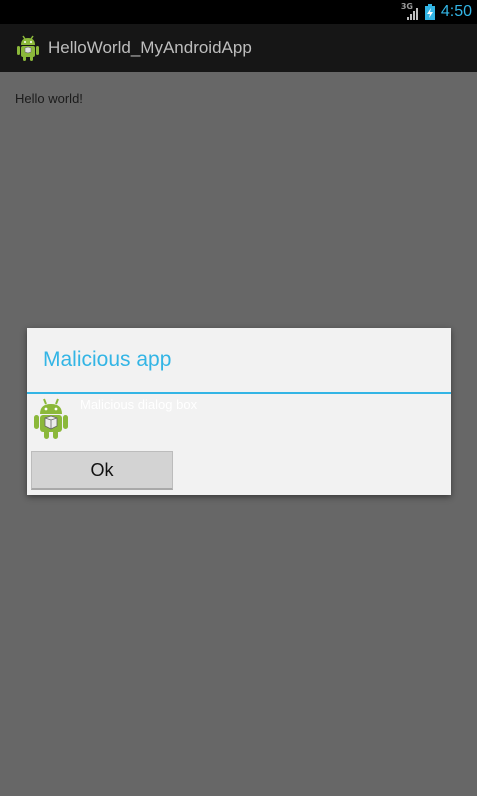 The width and height of the screenshot is (477, 796). What do you see at coordinates (410, 11) in the screenshot?
I see `signal-bars-icon: 3G` at bounding box center [410, 11].